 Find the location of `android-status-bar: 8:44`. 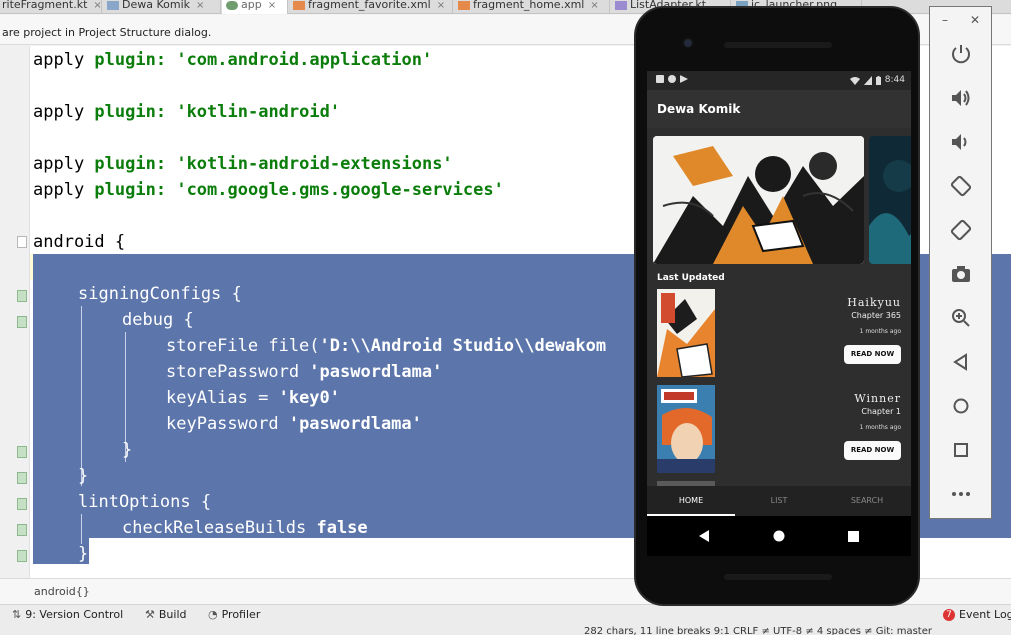

android-status-bar: 8:44 is located at coordinates (779, 80).